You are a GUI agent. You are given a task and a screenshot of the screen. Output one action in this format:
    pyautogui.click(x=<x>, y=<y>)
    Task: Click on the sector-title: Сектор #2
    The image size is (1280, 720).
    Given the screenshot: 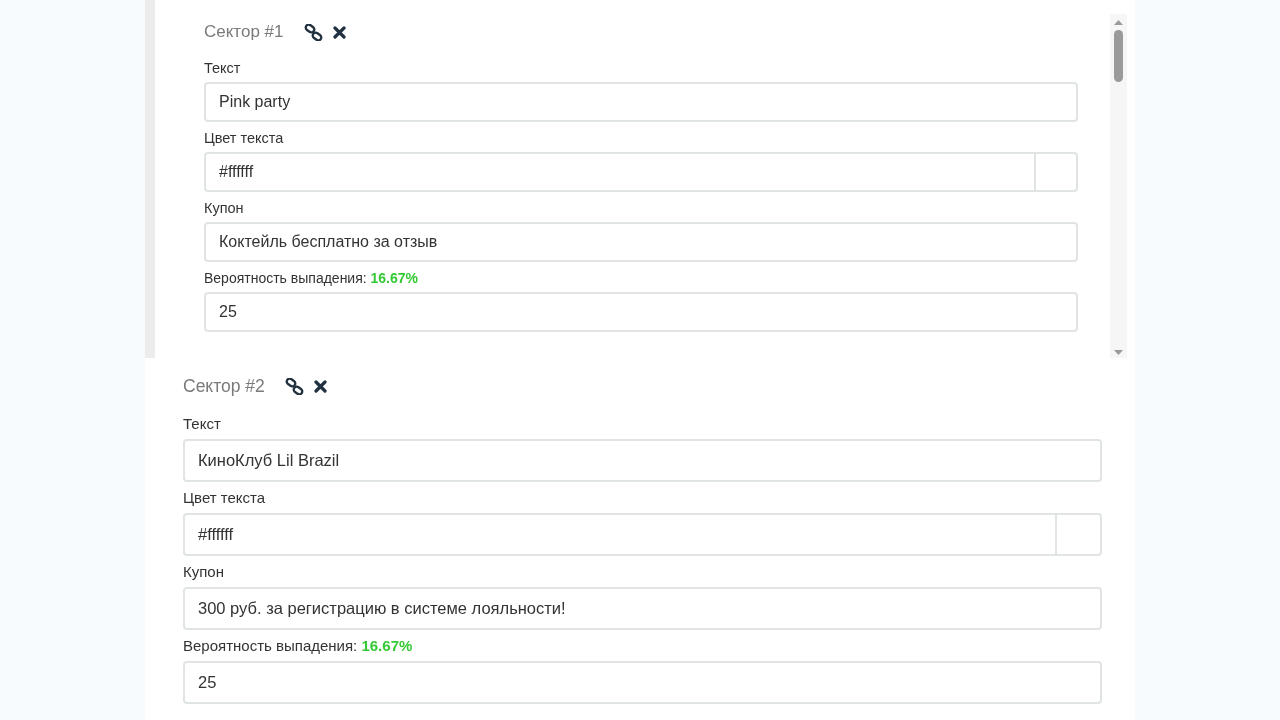 What is the action you would take?
    pyautogui.click(x=224, y=386)
    